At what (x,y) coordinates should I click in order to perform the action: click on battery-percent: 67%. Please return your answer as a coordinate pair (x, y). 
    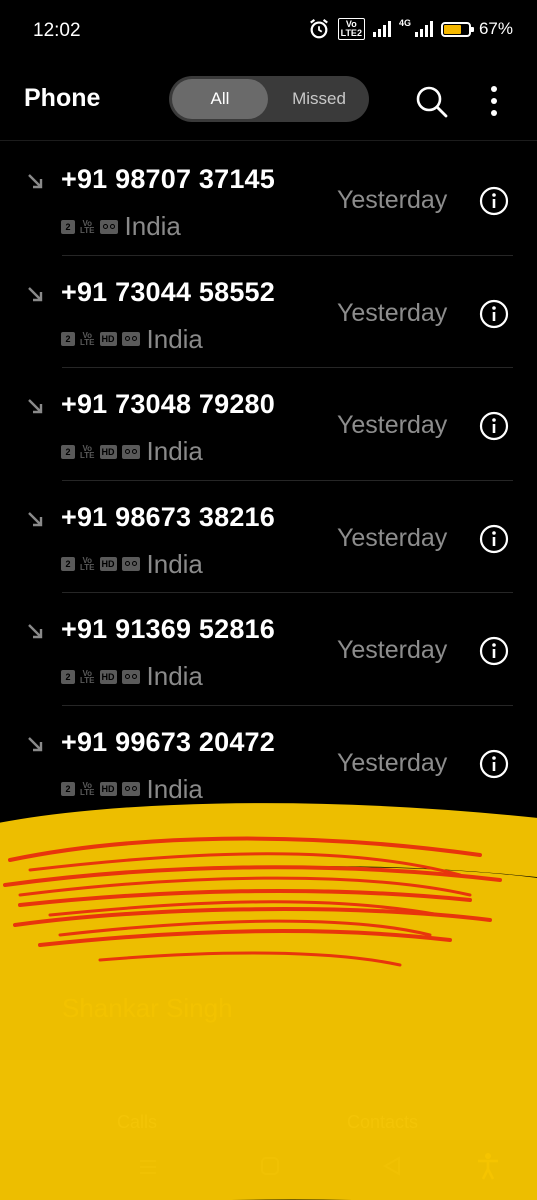
    Looking at the image, I should click on (495, 28).